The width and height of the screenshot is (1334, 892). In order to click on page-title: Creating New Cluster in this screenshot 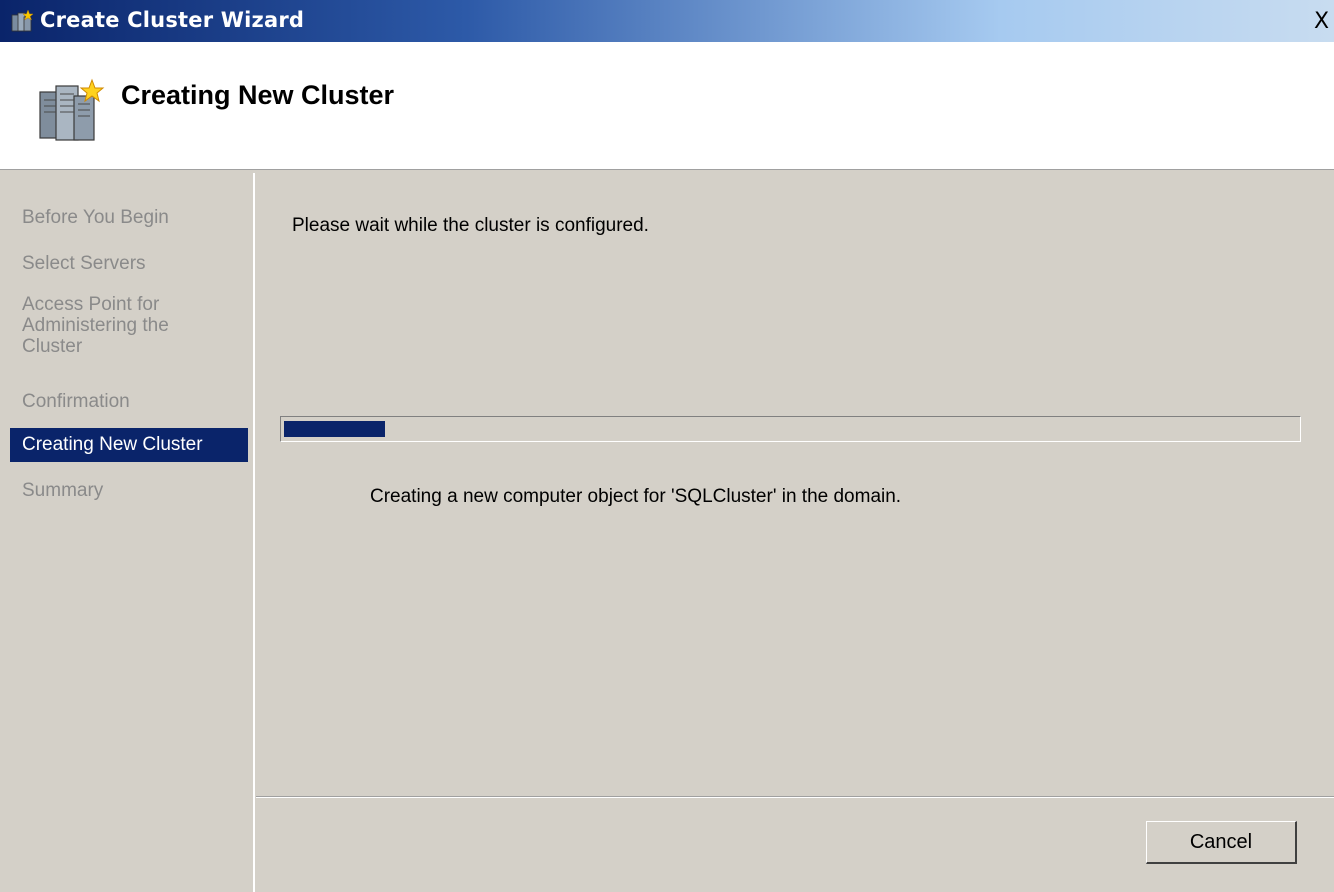, I will do `click(258, 95)`.